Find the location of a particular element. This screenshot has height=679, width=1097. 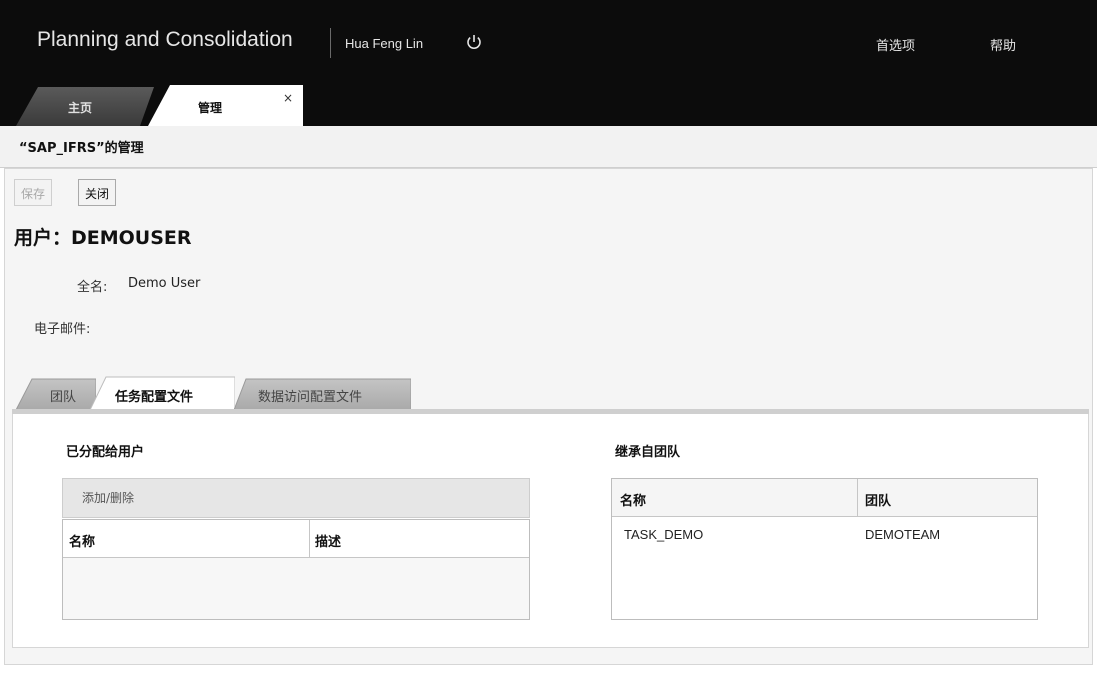

assigned-title: 已分配给用户 is located at coordinates (105, 452).